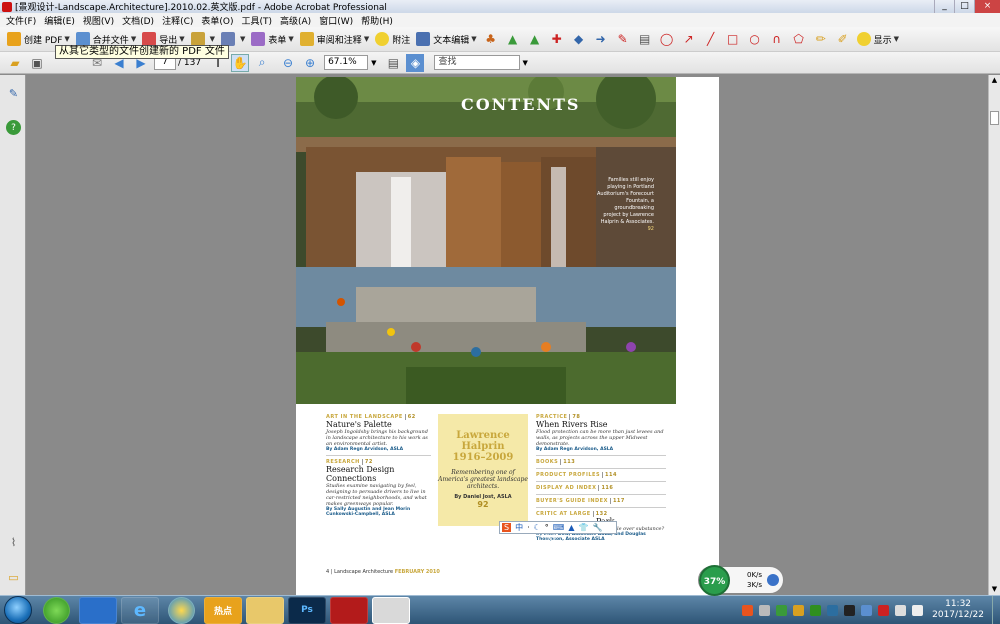 This screenshot has width=1000, height=624. Describe the element at coordinates (733, 39) in the screenshot. I see `rectangle-icon: □` at that location.